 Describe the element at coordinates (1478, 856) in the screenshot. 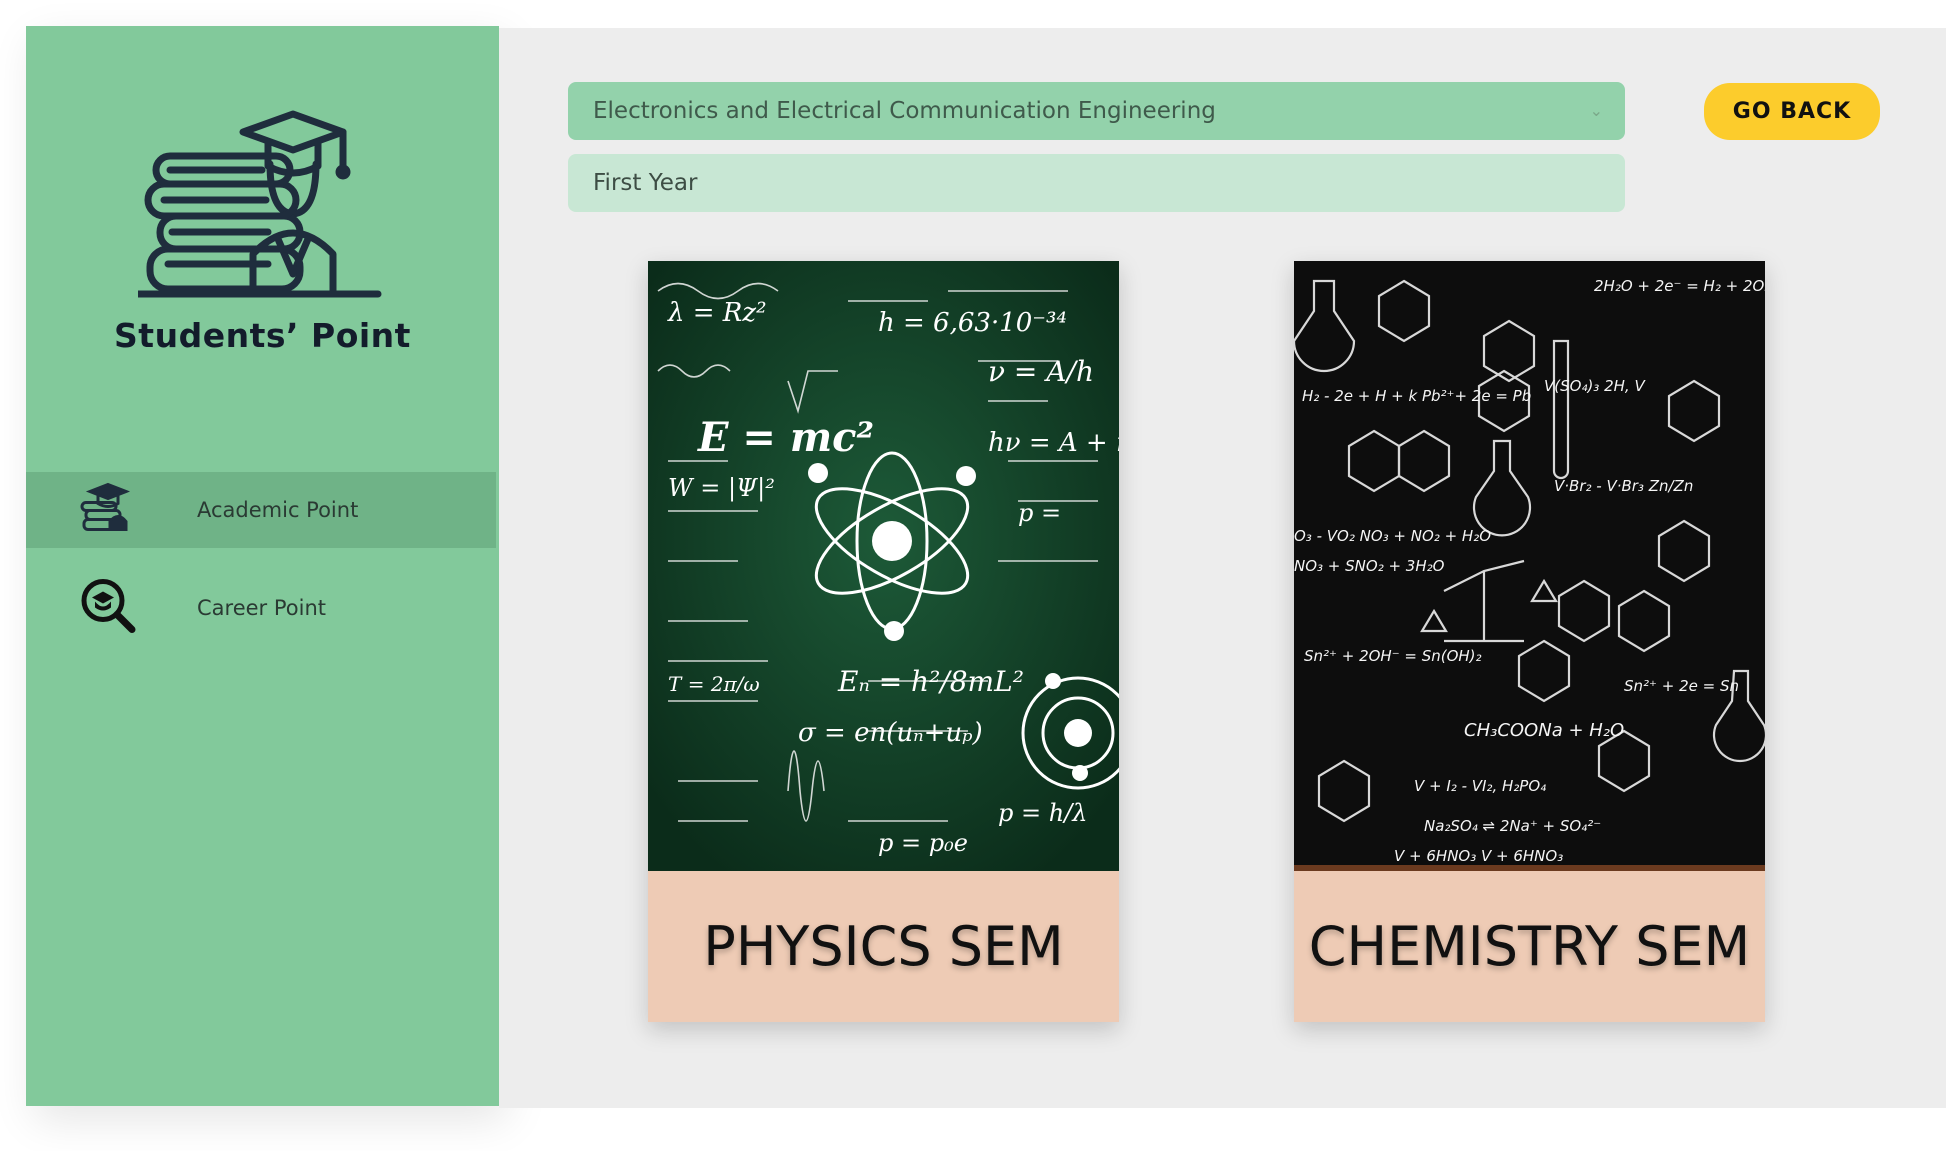

I see `svg-text: V + 6HNO₃ V + 6HNO₃` at that location.